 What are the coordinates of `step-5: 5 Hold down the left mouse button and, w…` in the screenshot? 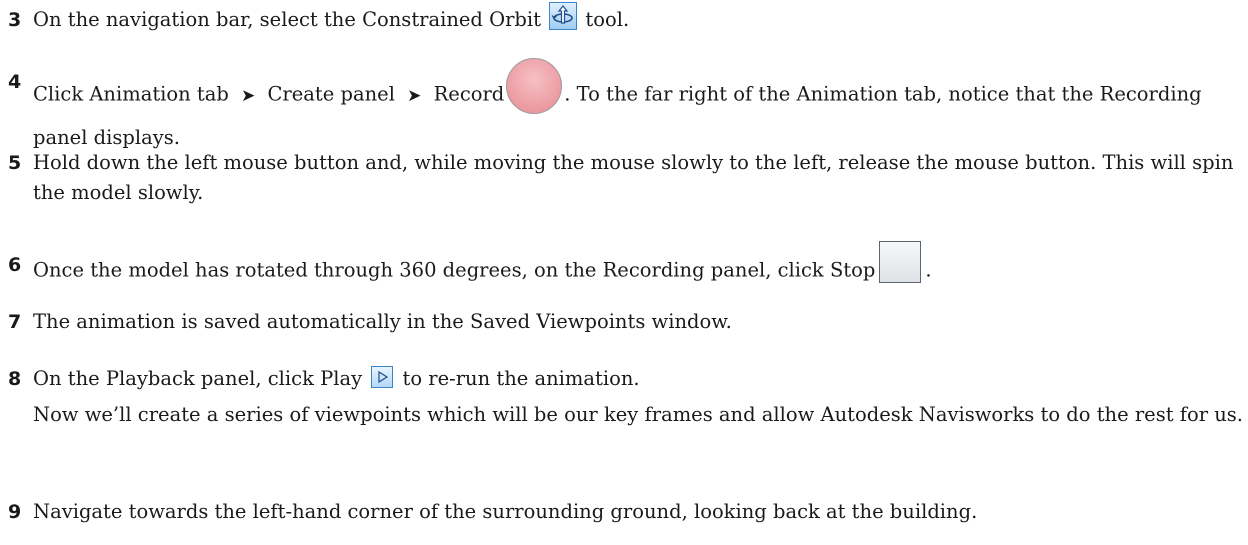 It's located at (628, 178).